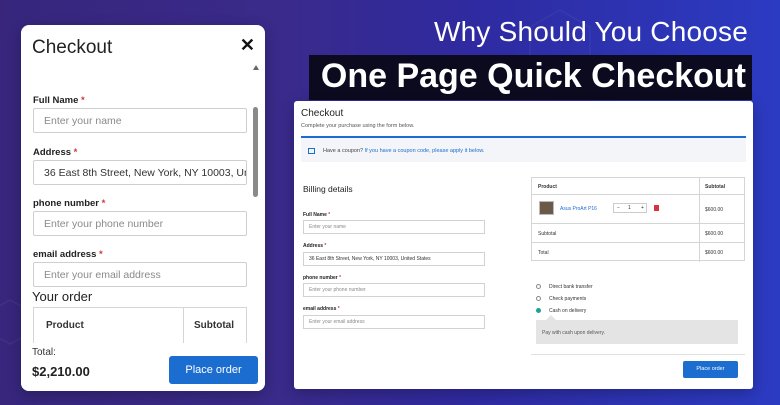 This screenshot has width=780, height=405. Describe the element at coordinates (140, 327) in the screenshot. I see `order-table: Product Subtotal` at that location.